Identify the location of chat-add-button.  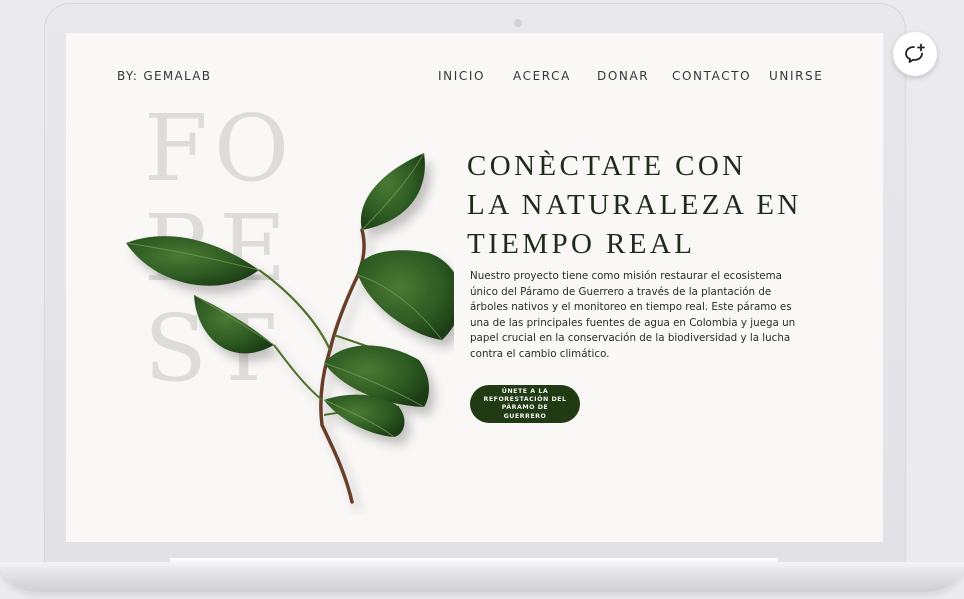
(915, 54).